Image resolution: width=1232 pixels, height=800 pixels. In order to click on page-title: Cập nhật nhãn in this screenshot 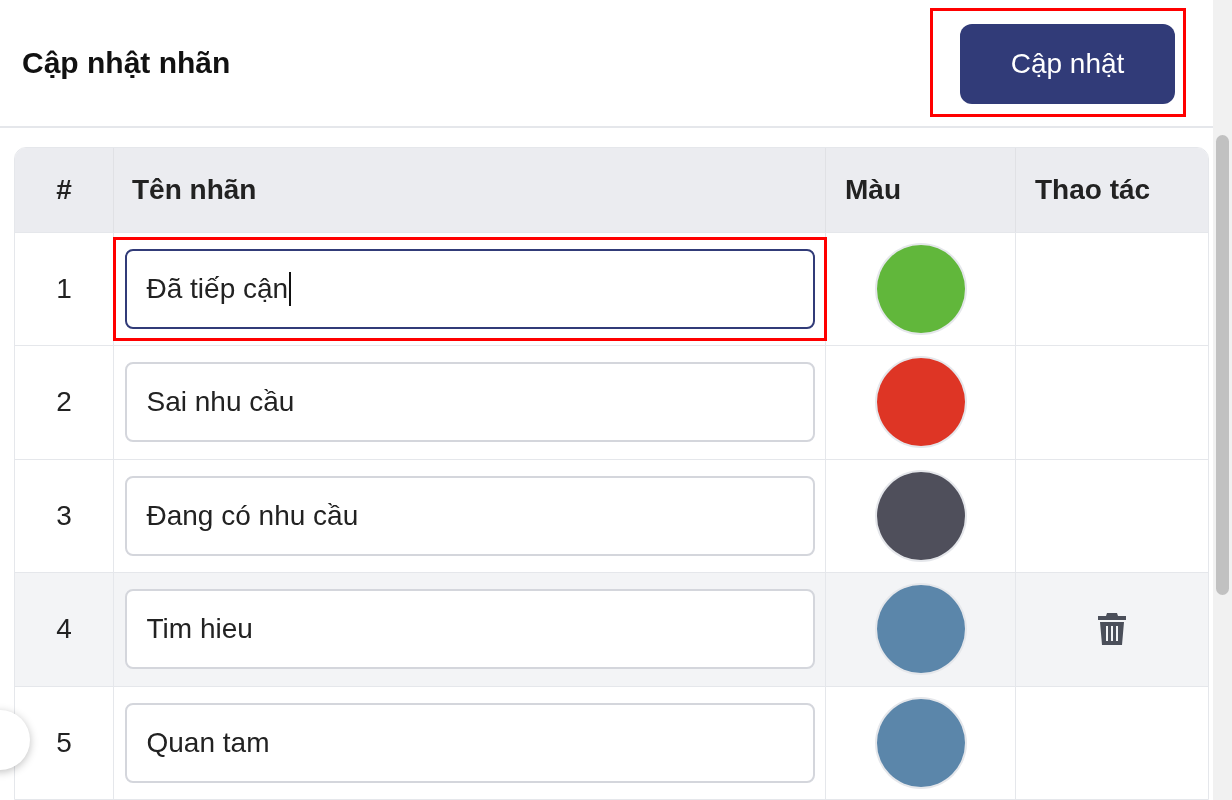, I will do `click(126, 63)`.